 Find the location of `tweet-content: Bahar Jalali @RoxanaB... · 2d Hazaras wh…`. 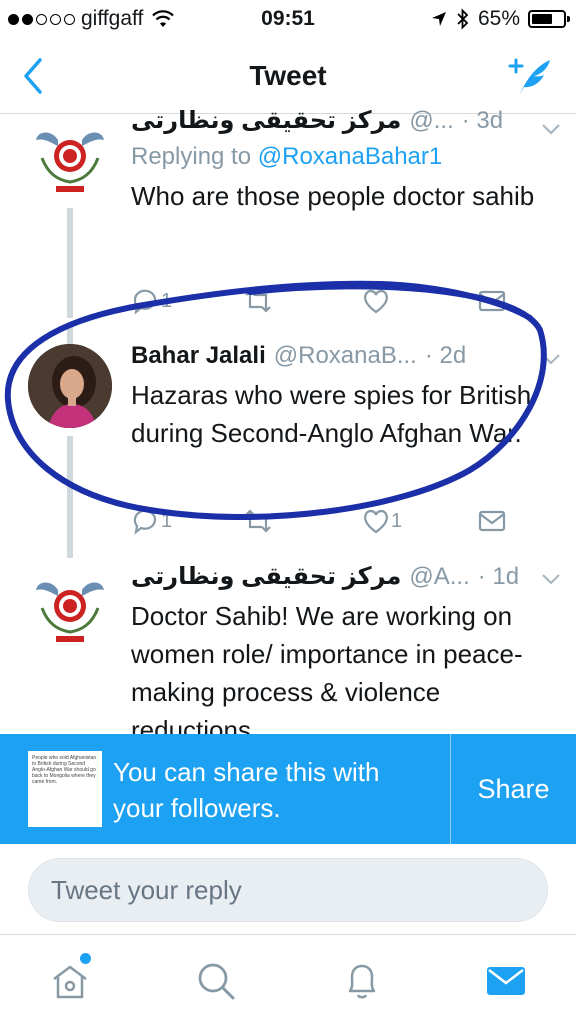

tweet-content: Bahar Jalali @RoxanaB... · 2d Hazaras wh… is located at coordinates (346, 397).